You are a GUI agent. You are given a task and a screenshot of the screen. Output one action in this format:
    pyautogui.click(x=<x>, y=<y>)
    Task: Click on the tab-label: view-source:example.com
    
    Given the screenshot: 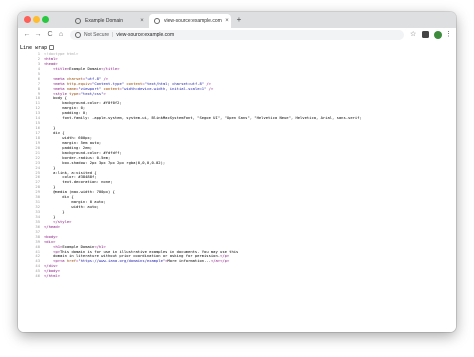 What is the action you would take?
    pyautogui.click(x=193, y=21)
    